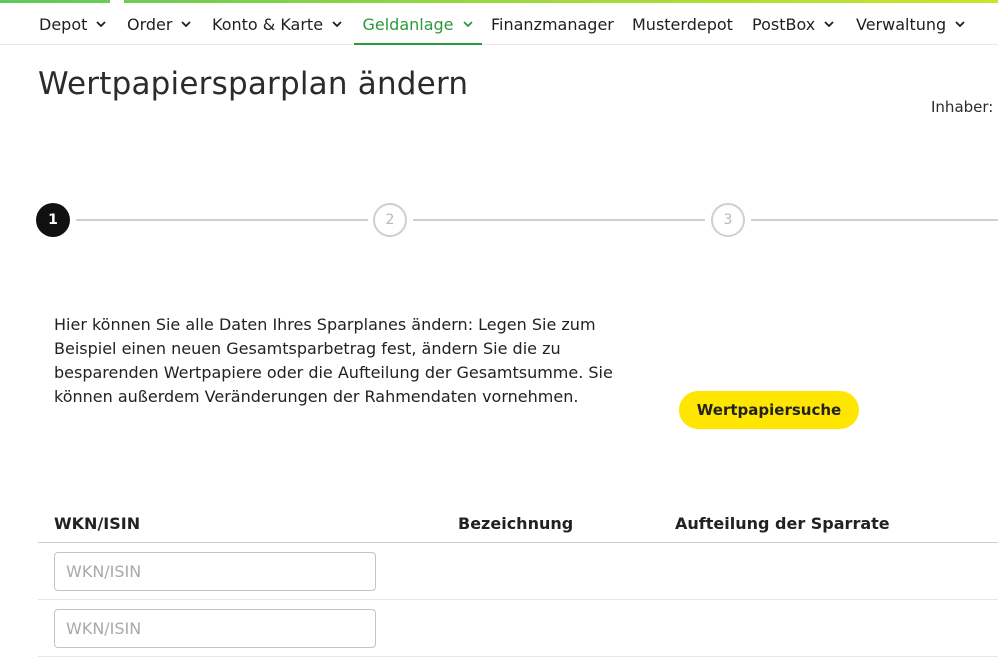 This screenshot has width=998, height=657. What do you see at coordinates (408, 24) in the screenshot?
I see `nav-item-label: Geldanlage` at bounding box center [408, 24].